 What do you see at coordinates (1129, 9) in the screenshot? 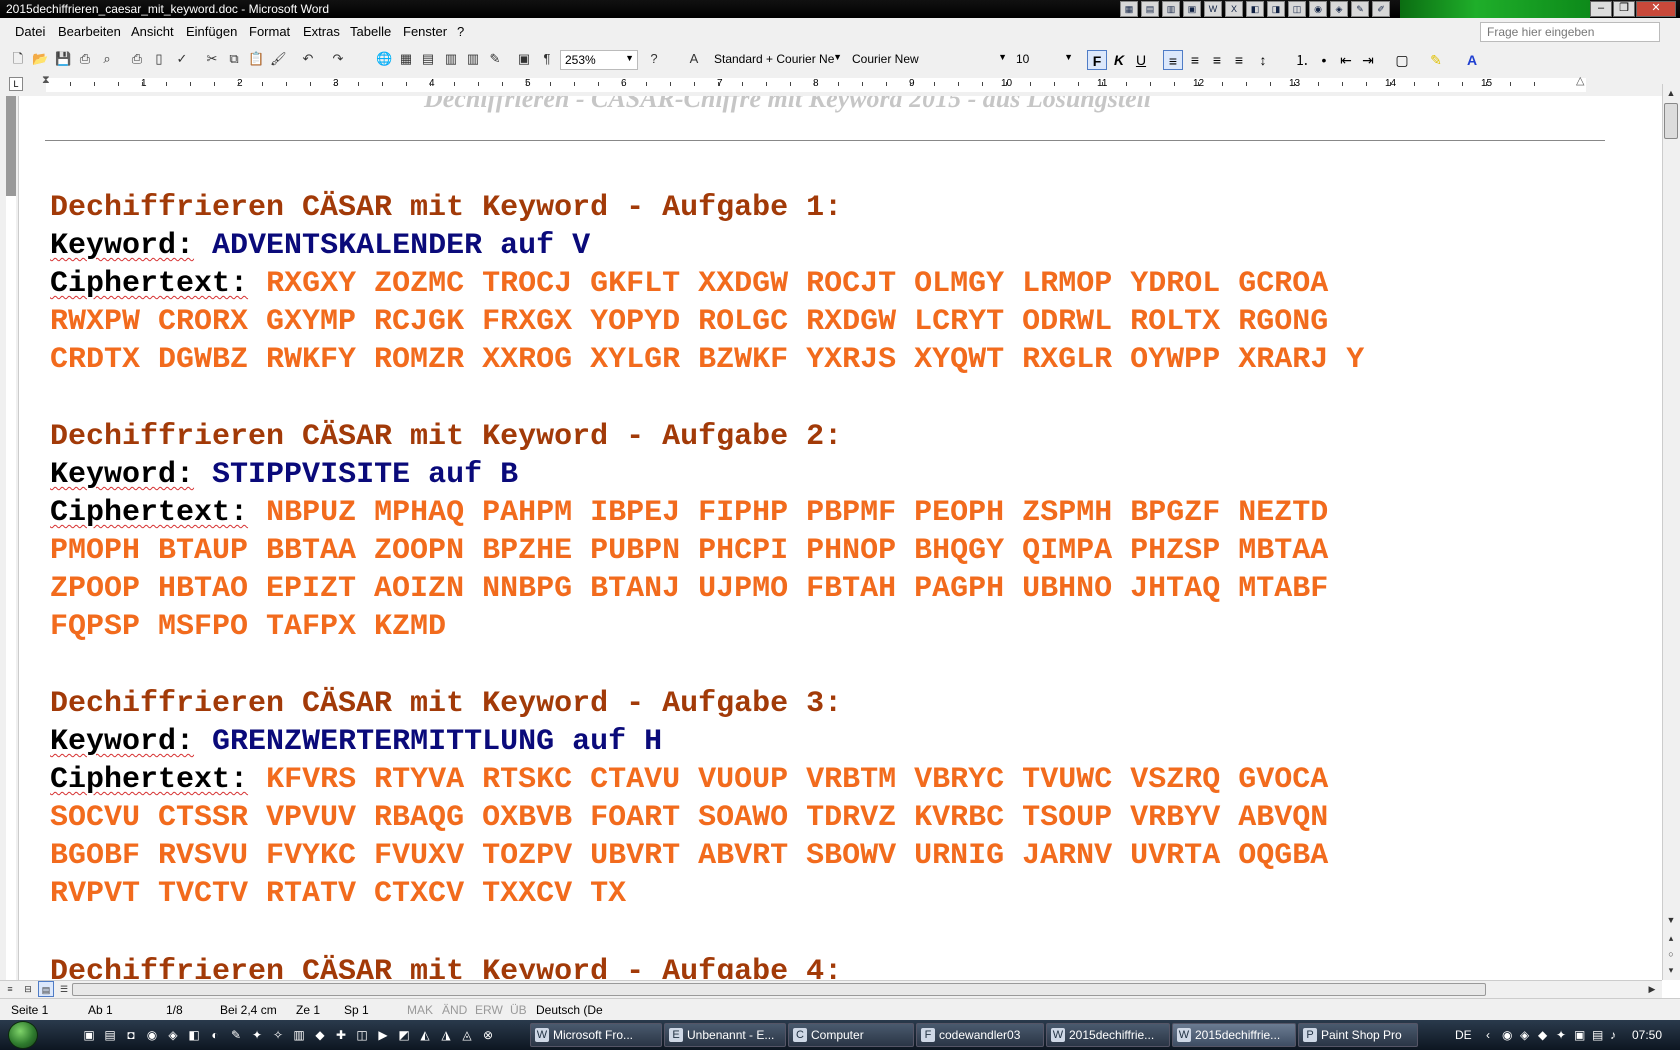
I see `app-icon: ▦` at bounding box center [1129, 9].